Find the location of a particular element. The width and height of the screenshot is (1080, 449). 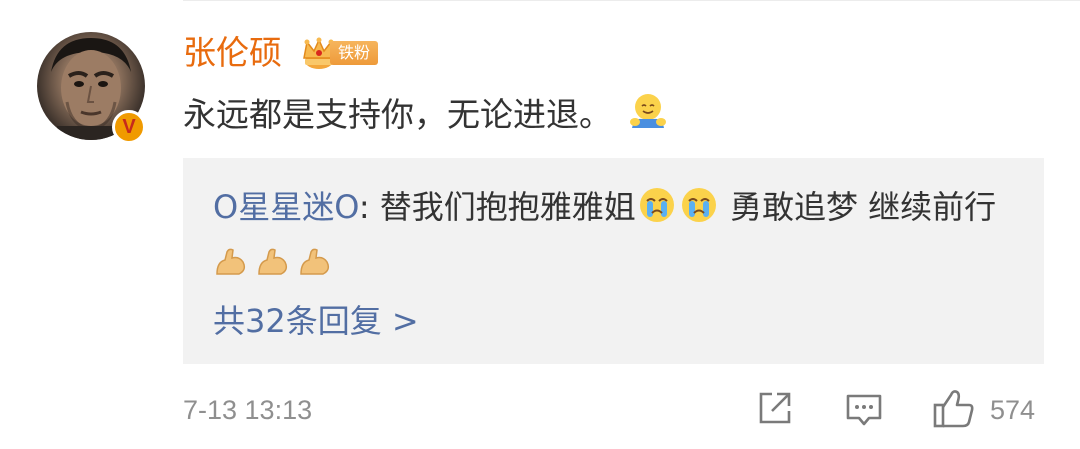

smiling-hug-emoji-icon is located at coordinates (648, 111).